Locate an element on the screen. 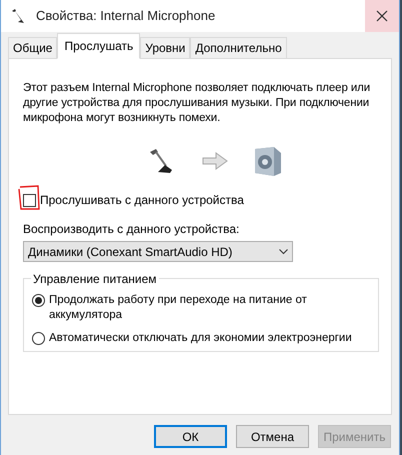 This screenshot has height=455, width=402. radio-label: Продолжать работу при переходе на питание от аккумулятора is located at coordinates (213, 308).